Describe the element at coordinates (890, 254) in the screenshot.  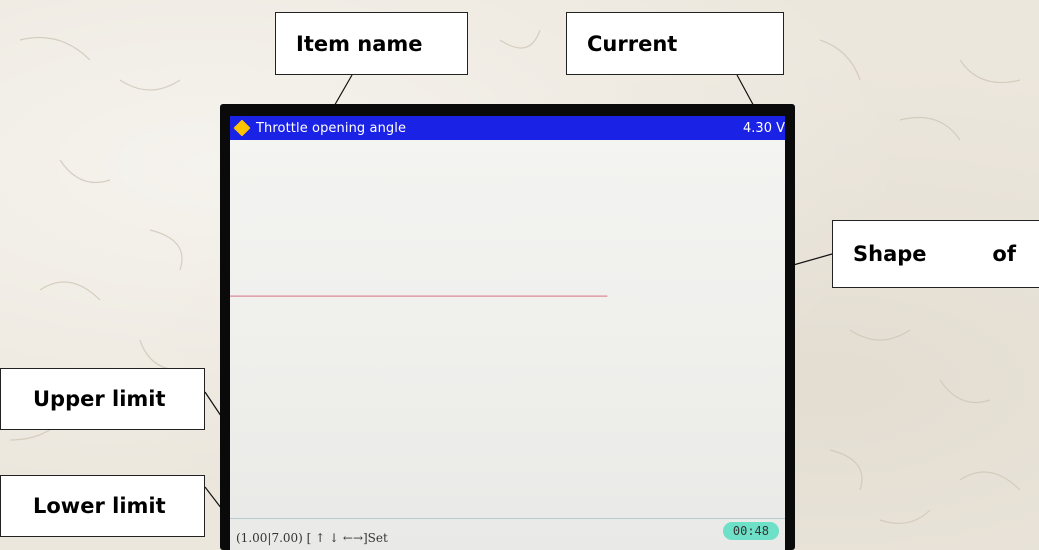
I see `shape-callout-word: Shape` at that location.